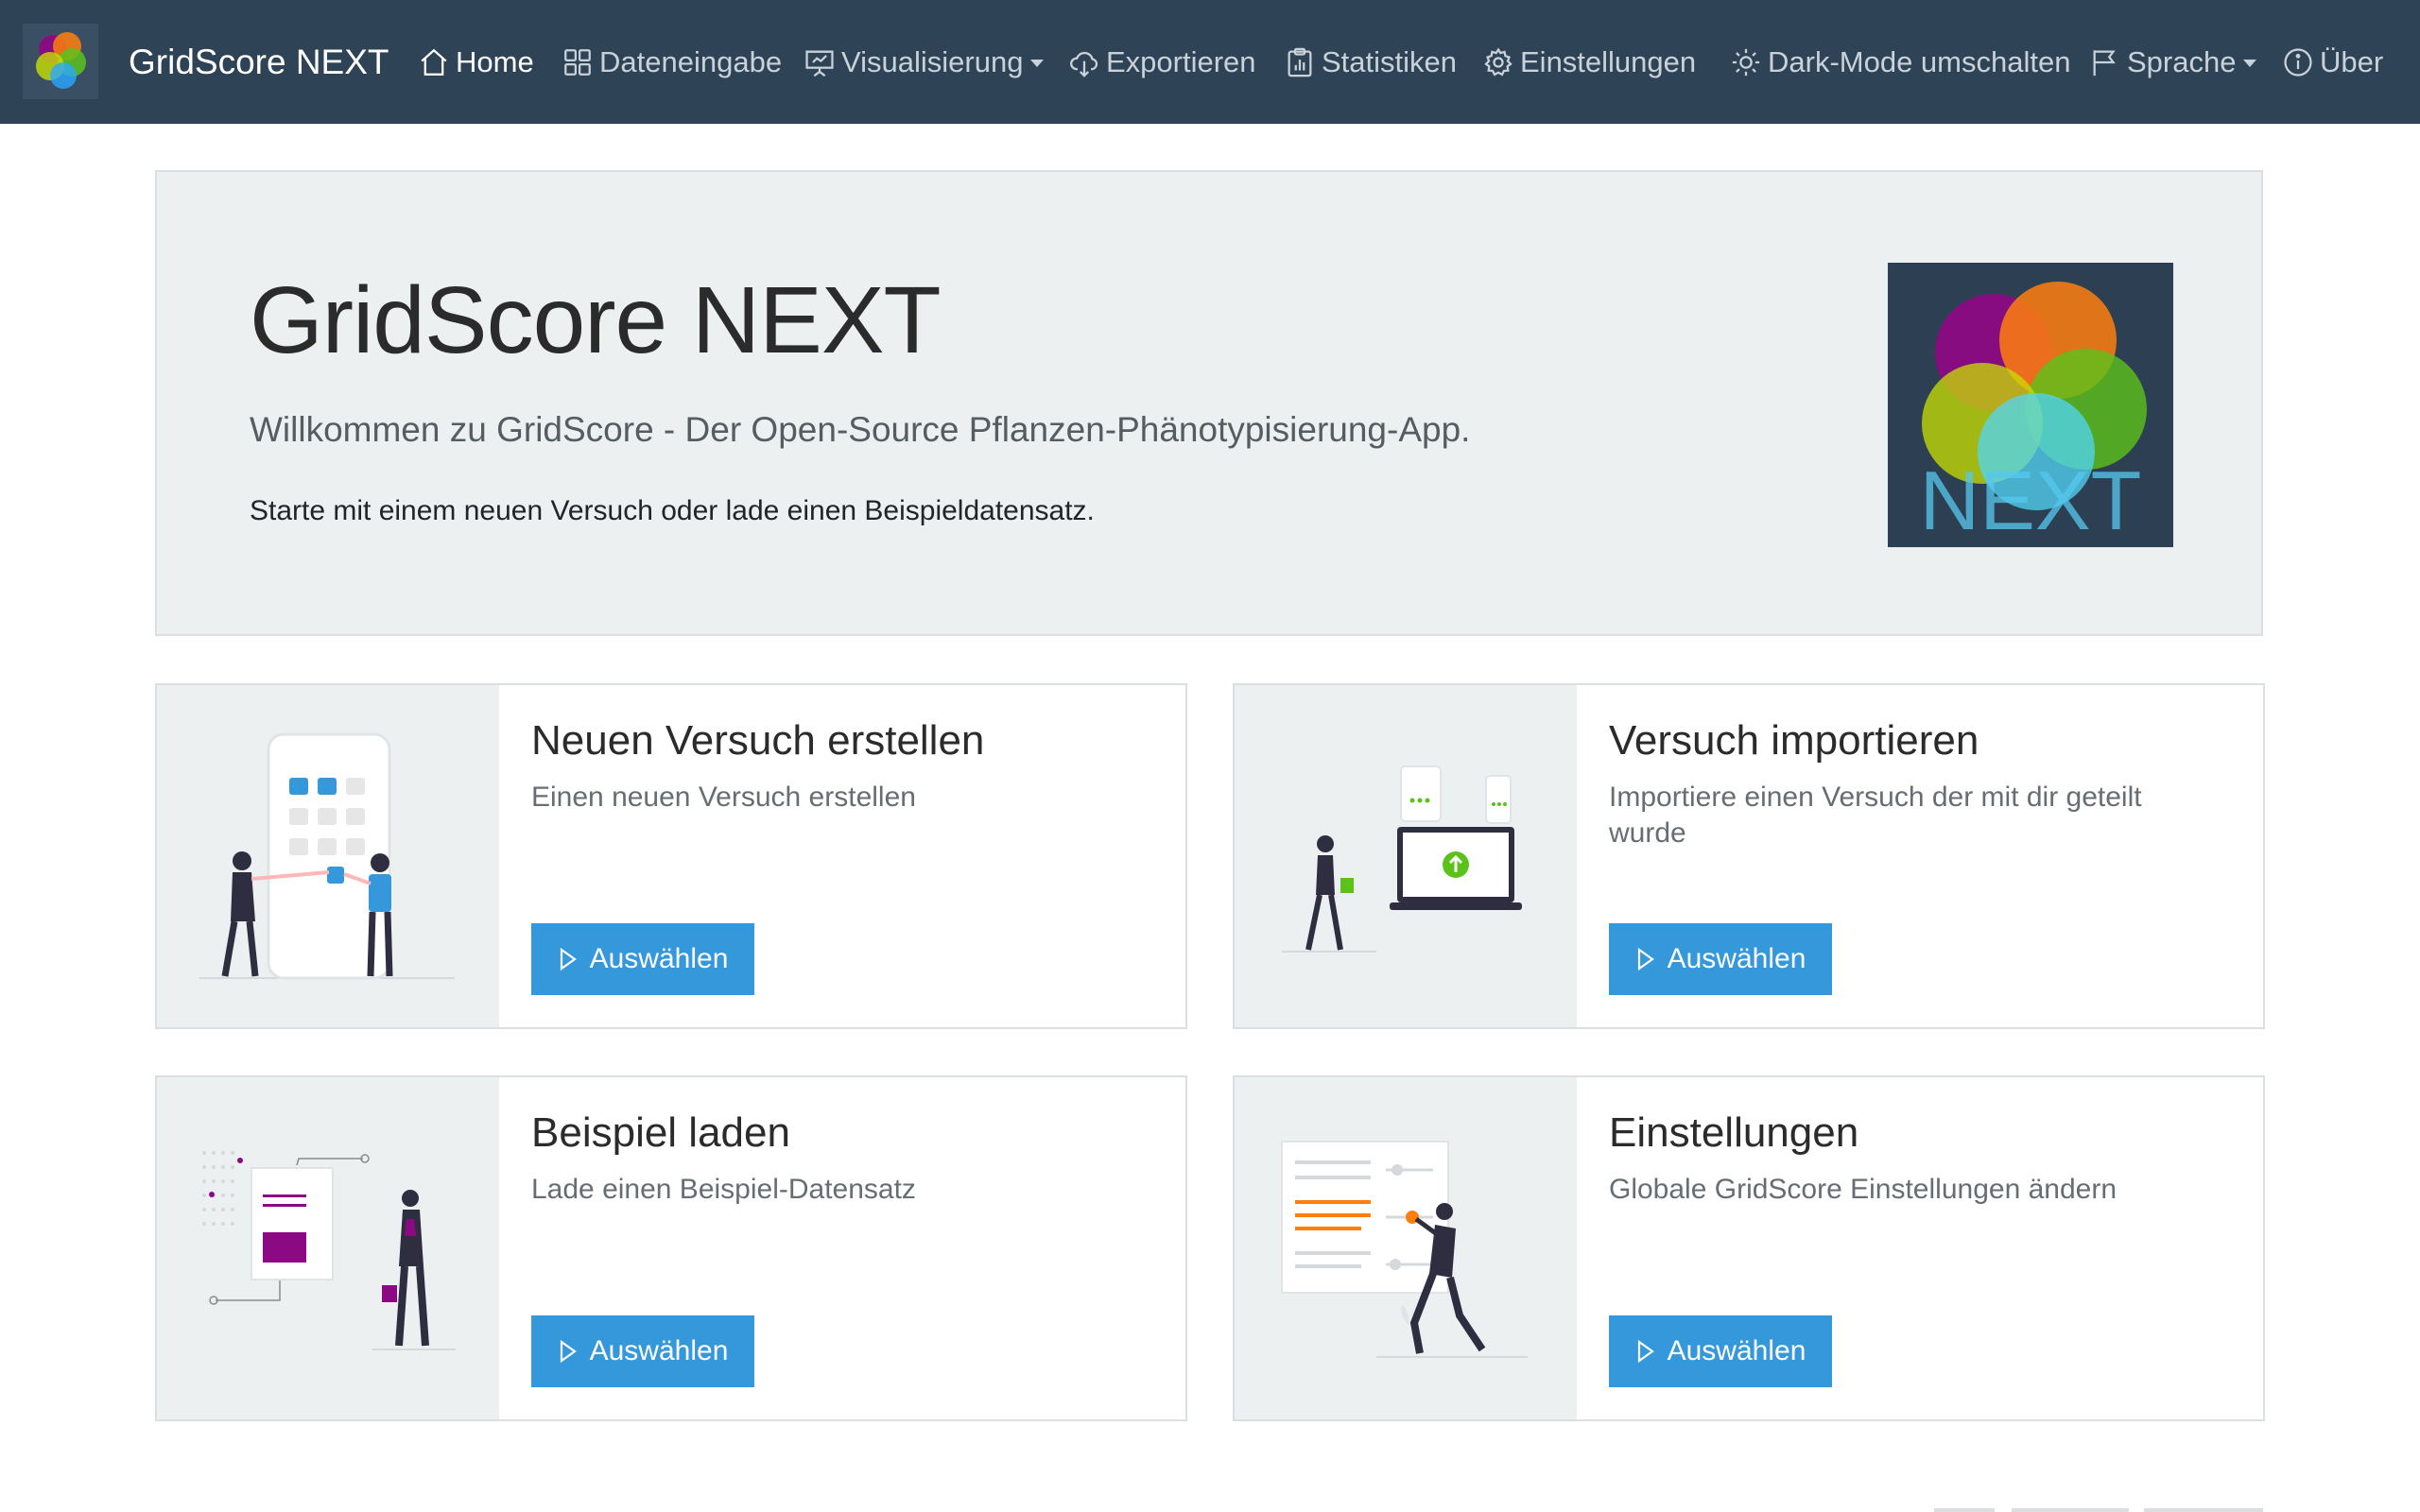 This screenshot has height=1512, width=2420. What do you see at coordinates (328, 1248) in the screenshot?
I see `load-example-illustration` at bounding box center [328, 1248].